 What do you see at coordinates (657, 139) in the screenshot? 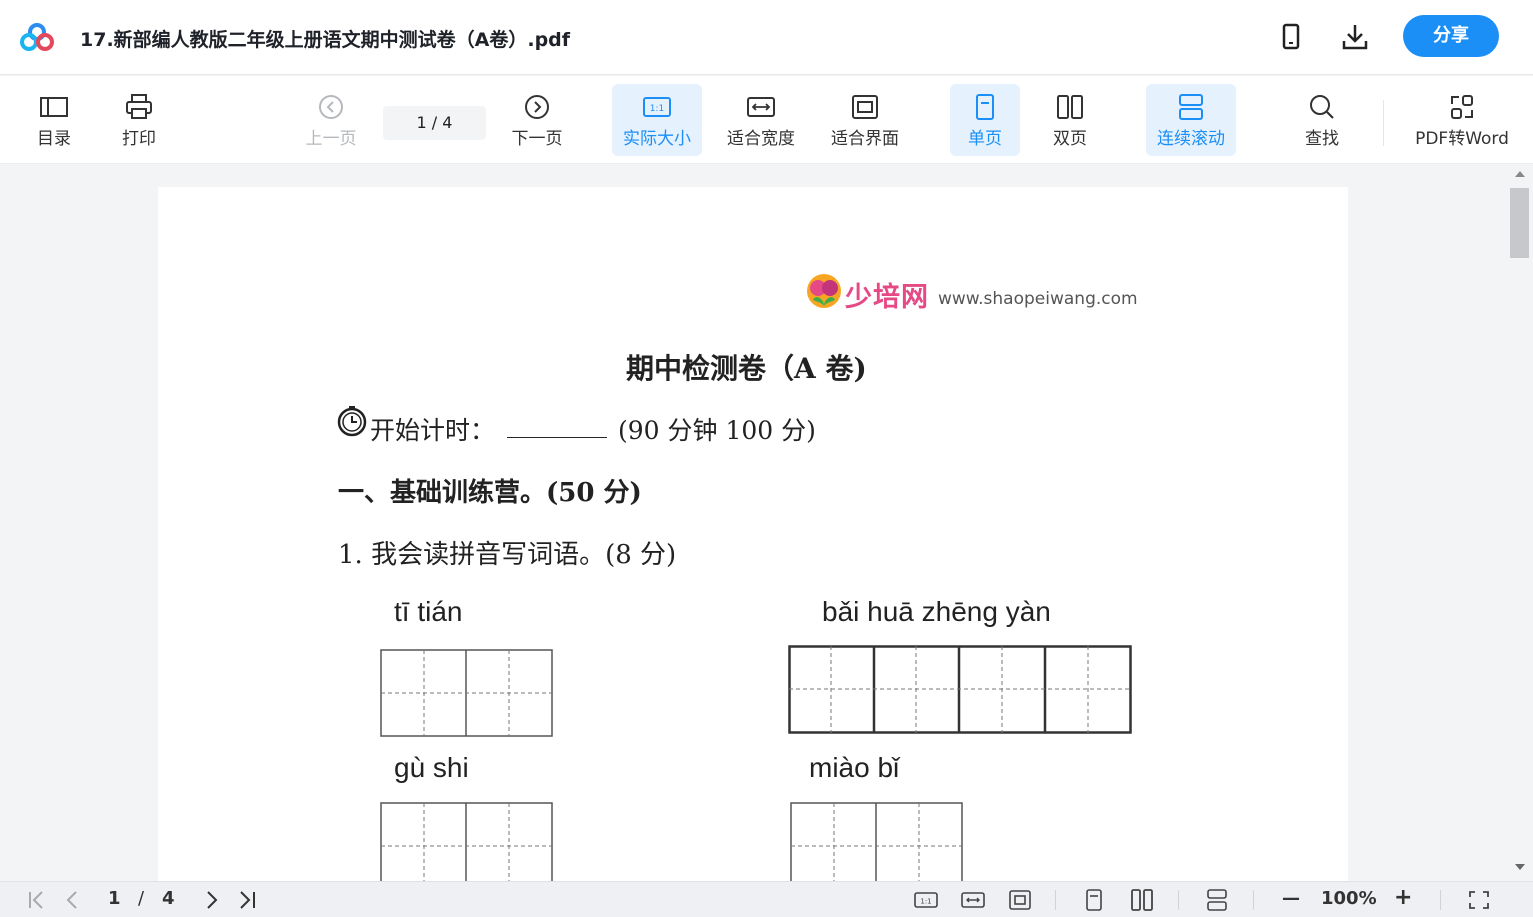
I see `actual-size-label: 实际大小` at bounding box center [657, 139].